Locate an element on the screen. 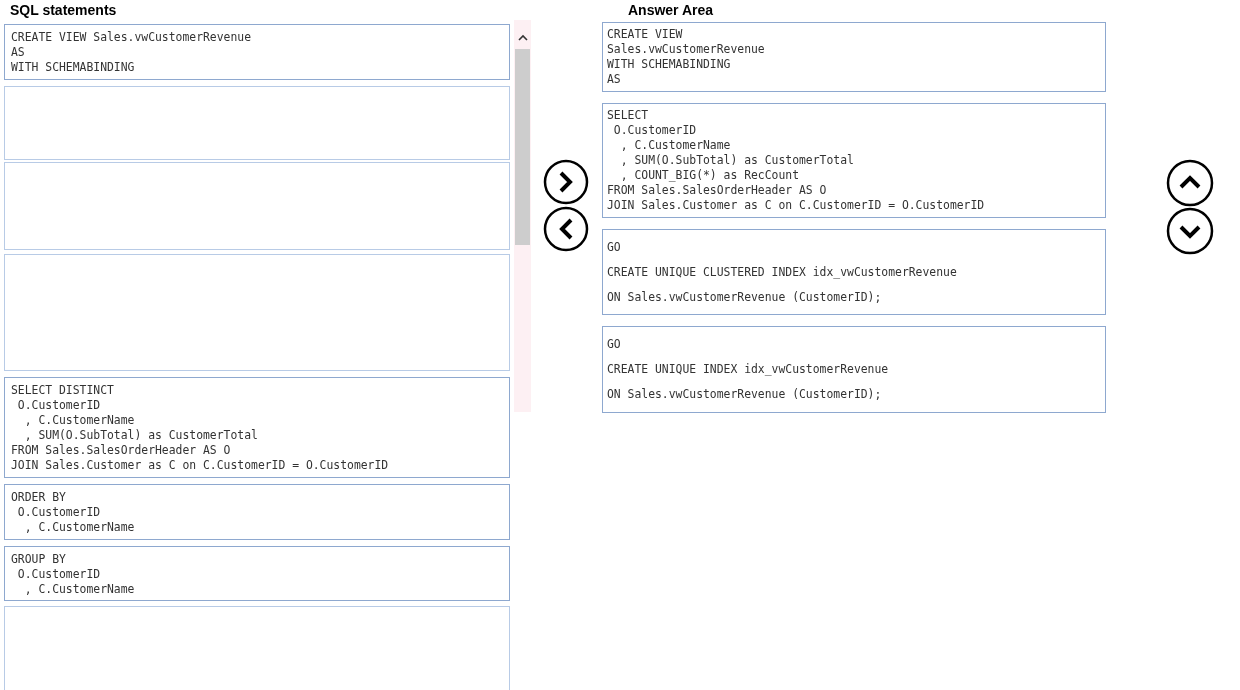  answer-statement-tile: GO CREATE UNIQUE CLUSTERED INDEX idx_vwCustomerRevenue ON Sales.vwCustomerRevenue (CustomerID); is located at coordinates (854, 272).